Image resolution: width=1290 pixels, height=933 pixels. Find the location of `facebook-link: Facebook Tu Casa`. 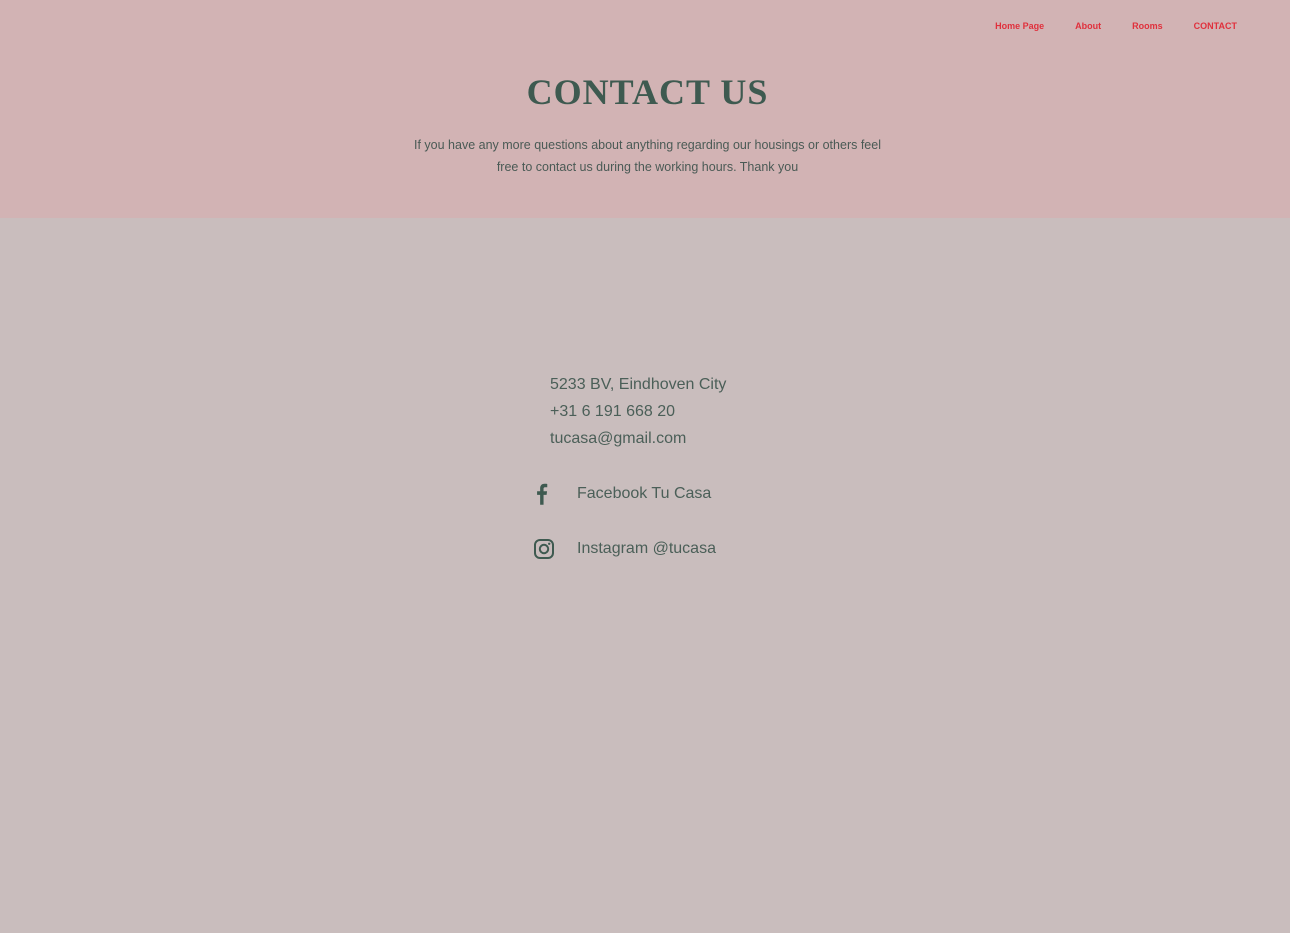

facebook-link: Facebook Tu Casa is located at coordinates (621, 494).